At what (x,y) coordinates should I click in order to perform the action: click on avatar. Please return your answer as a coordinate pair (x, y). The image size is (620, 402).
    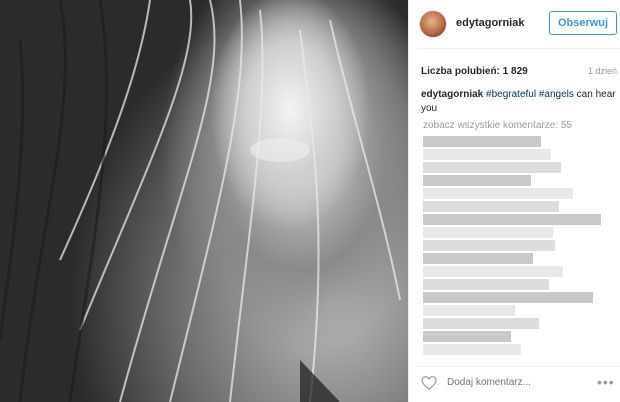
    Looking at the image, I should click on (433, 24).